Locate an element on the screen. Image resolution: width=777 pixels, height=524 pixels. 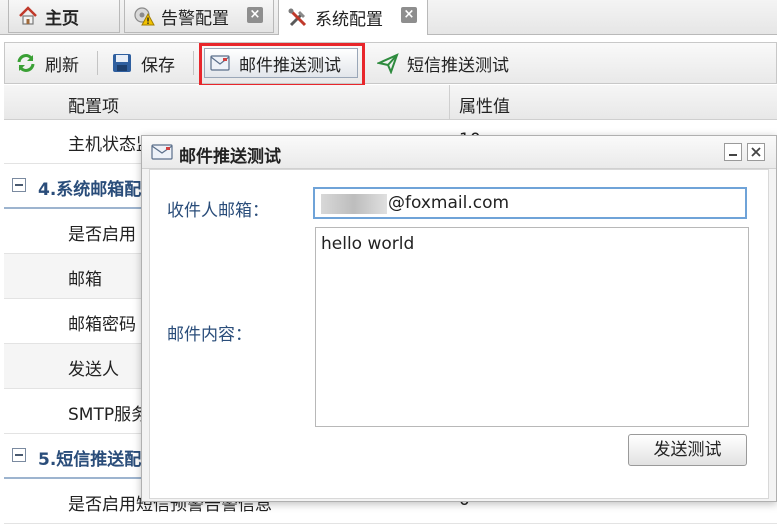
mail-test-label: 邮件推送测试 is located at coordinates (290, 65).